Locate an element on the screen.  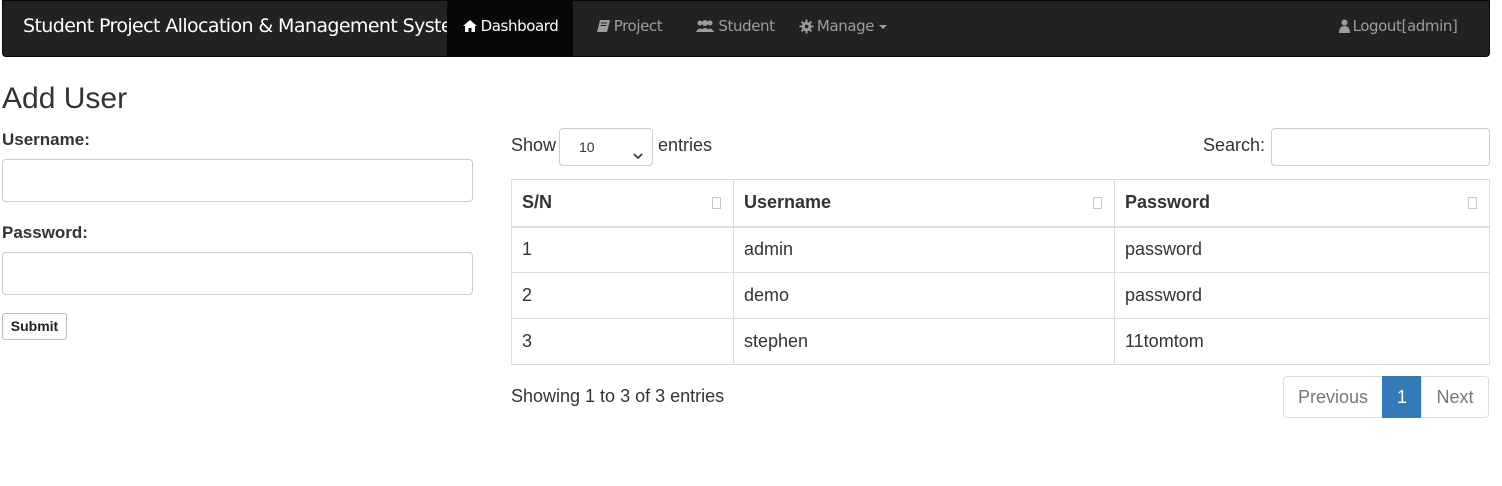
username-label: Username: is located at coordinates (46, 139).